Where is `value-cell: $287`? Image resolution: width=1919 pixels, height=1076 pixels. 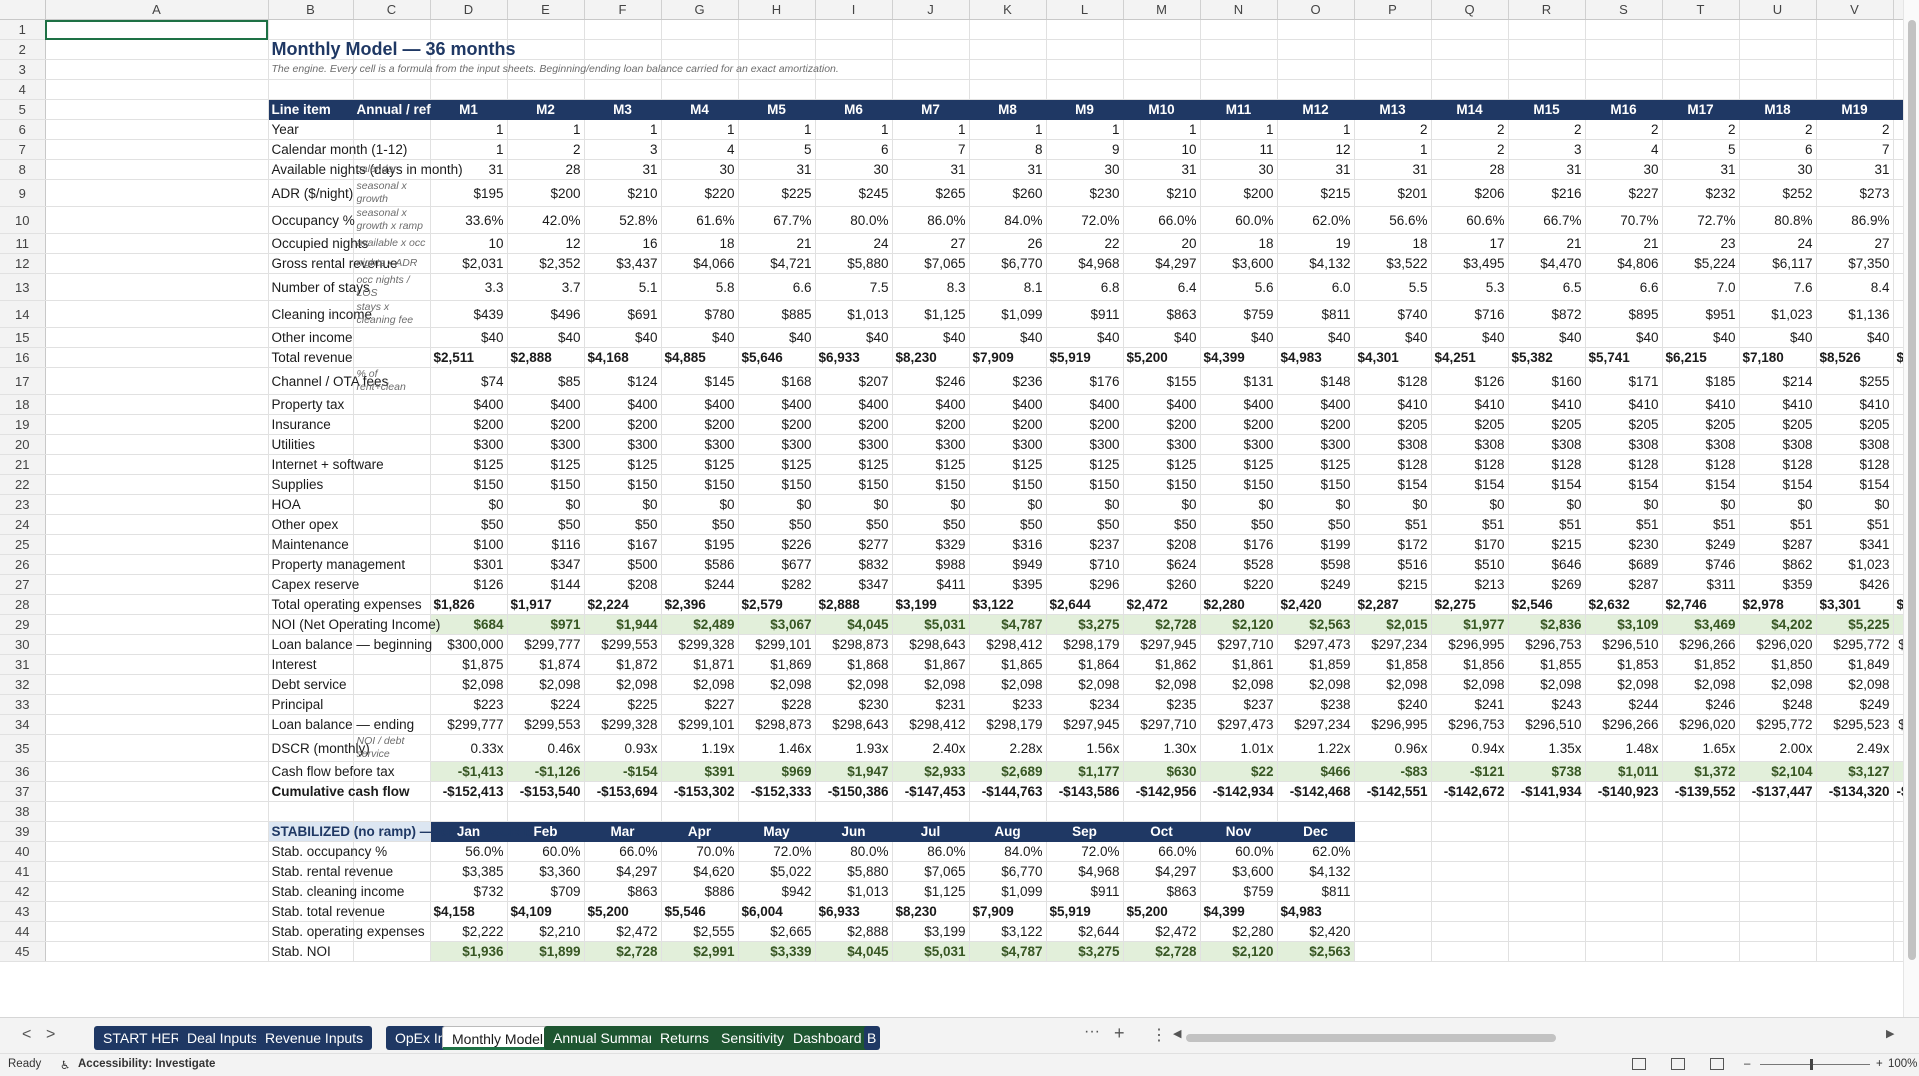 value-cell: $287 is located at coordinates (1778, 544).